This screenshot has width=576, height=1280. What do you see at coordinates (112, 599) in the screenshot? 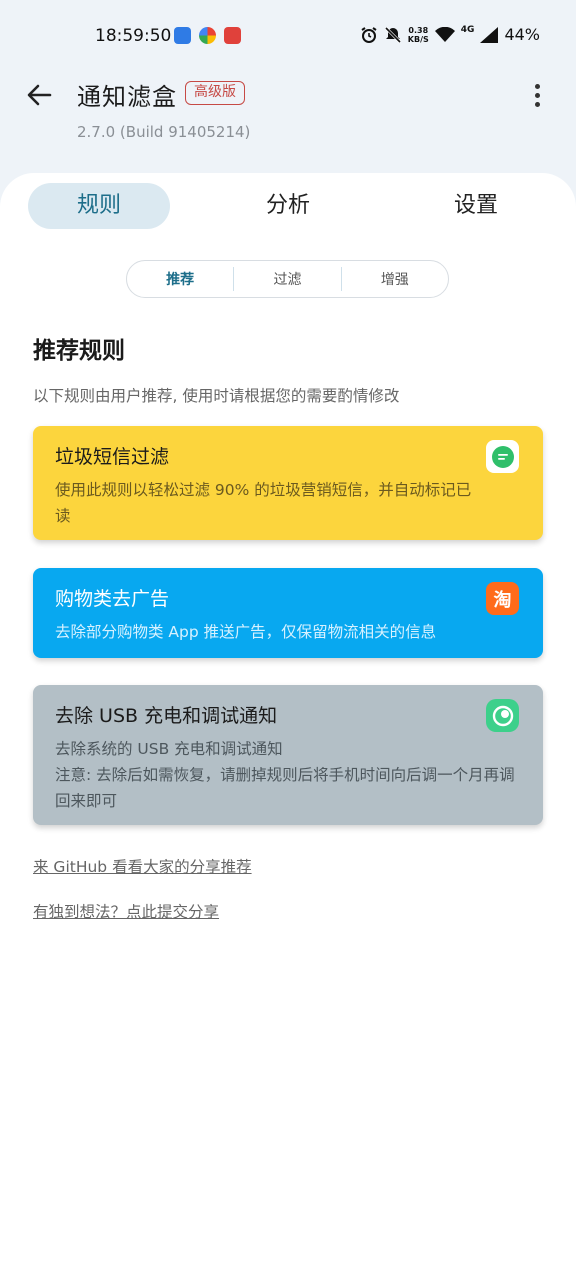
I see `rule-card-title: 购物类去广告` at bounding box center [112, 599].